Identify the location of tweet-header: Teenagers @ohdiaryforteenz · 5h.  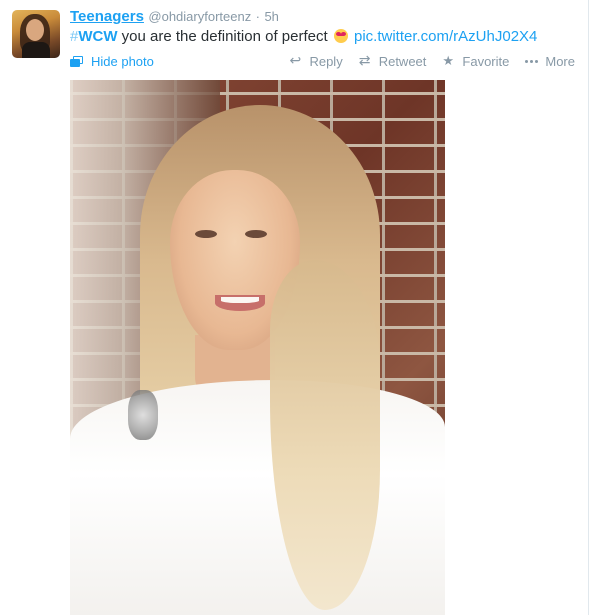
(174, 17).